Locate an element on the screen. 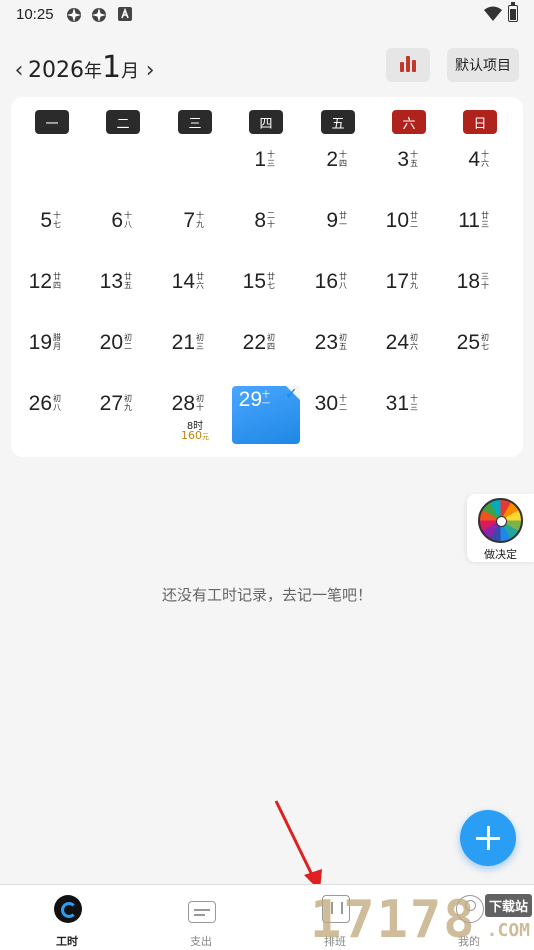  calendar-day: 21 初三 is located at coordinates (195, 355).